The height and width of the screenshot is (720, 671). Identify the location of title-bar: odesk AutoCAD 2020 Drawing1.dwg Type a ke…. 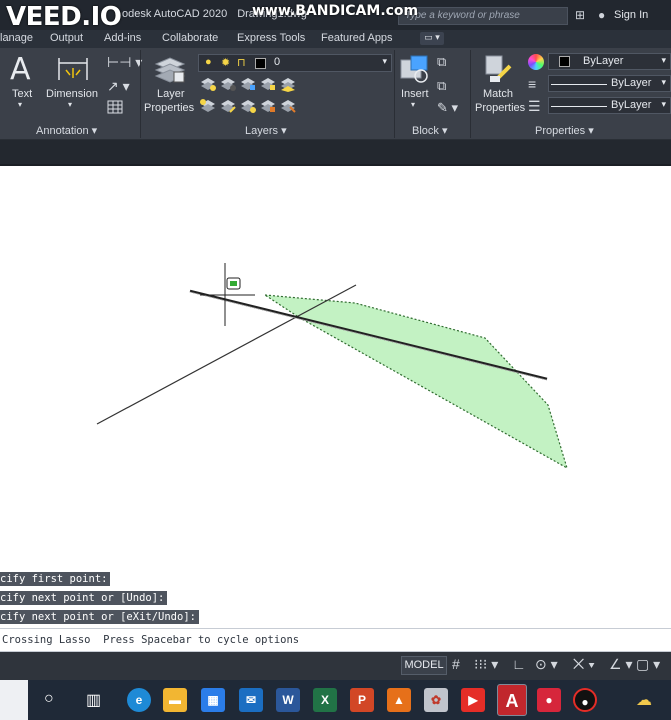
(335, 16).